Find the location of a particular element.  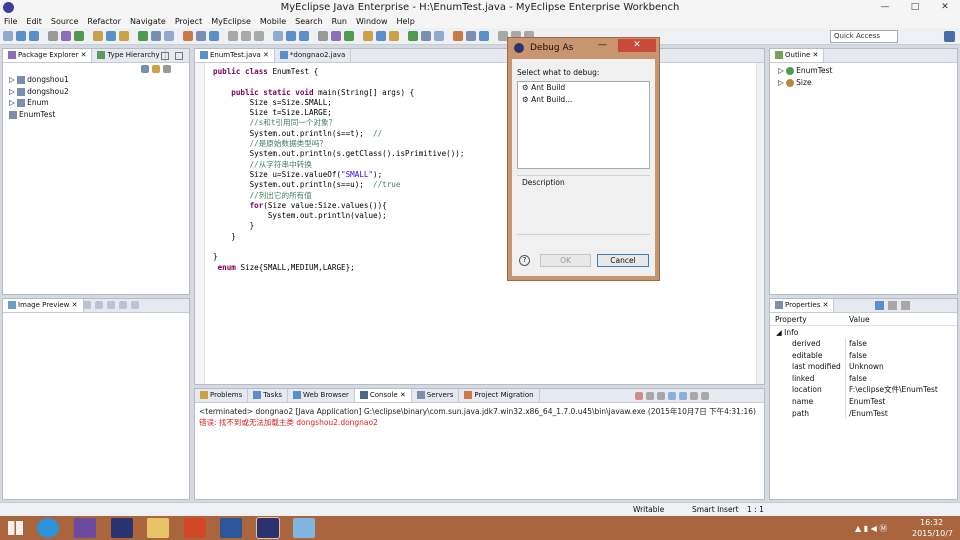

tab-problems: Problems is located at coordinates (222, 395).